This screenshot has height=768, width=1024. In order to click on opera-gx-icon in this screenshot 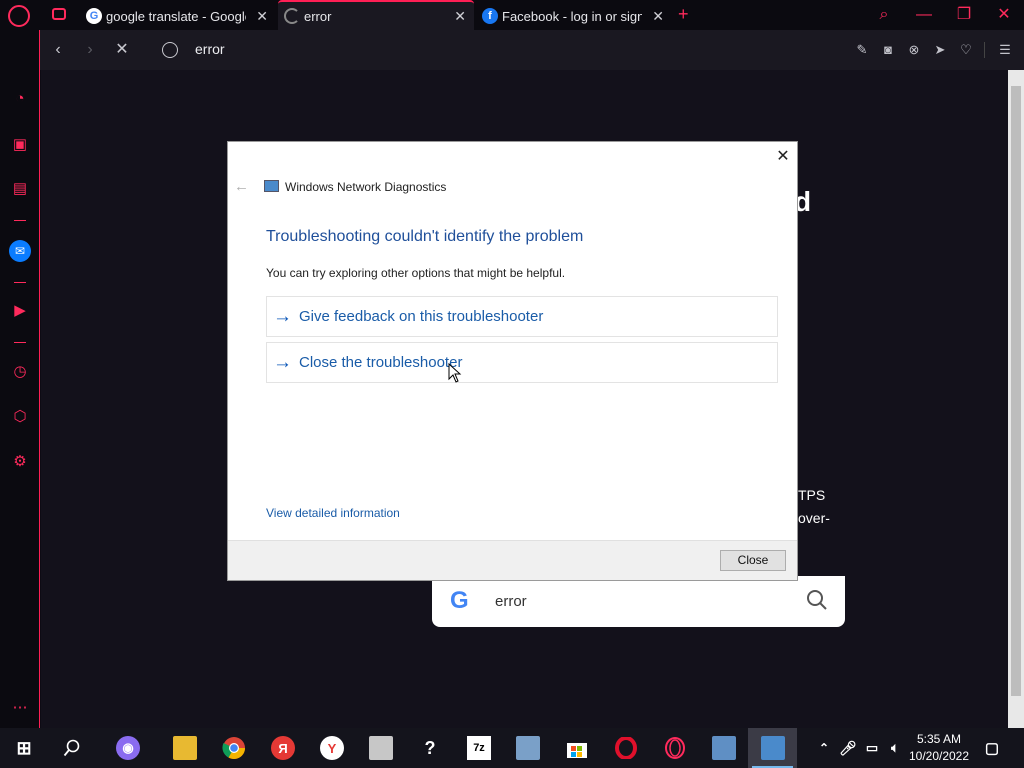, I will do `click(675, 748)`.